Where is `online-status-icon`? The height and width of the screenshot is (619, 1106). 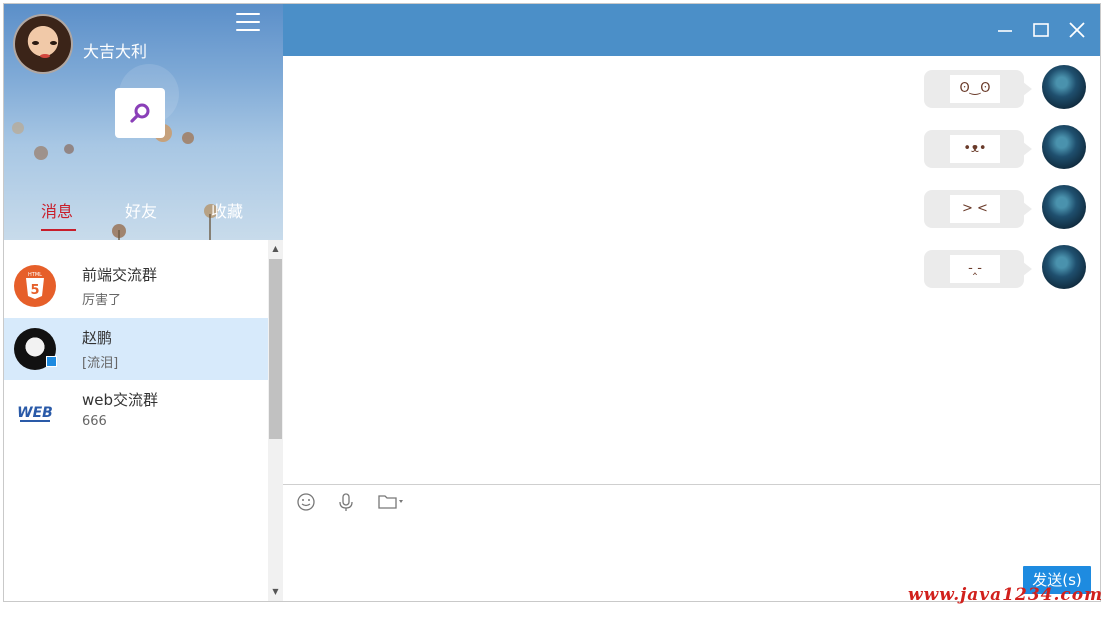 online-status-icon is located at coordinates (51, 361).